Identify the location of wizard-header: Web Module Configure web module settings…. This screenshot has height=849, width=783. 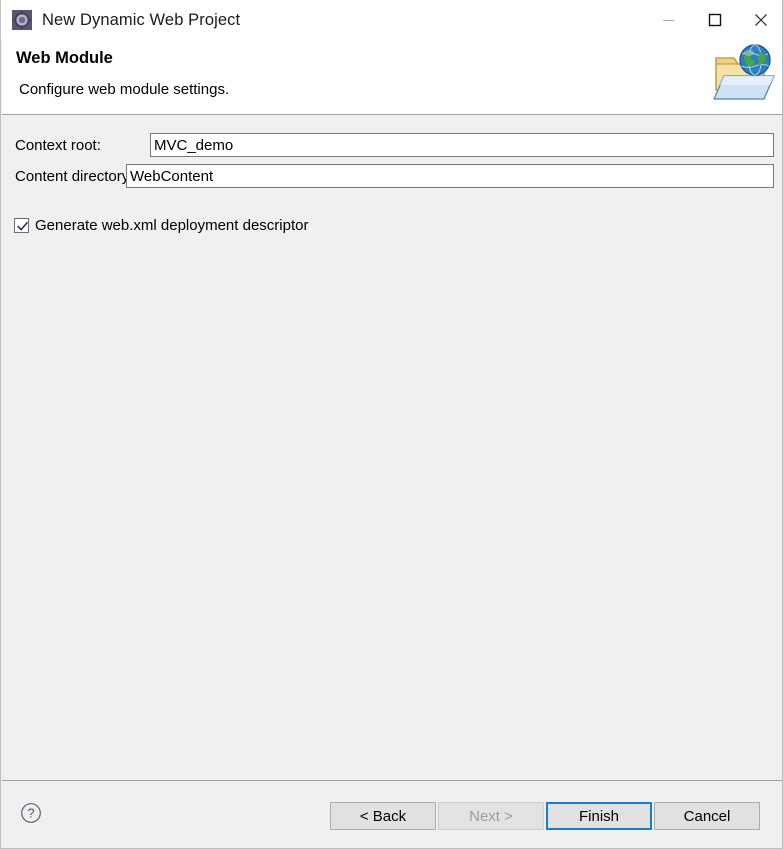
(392, 77).